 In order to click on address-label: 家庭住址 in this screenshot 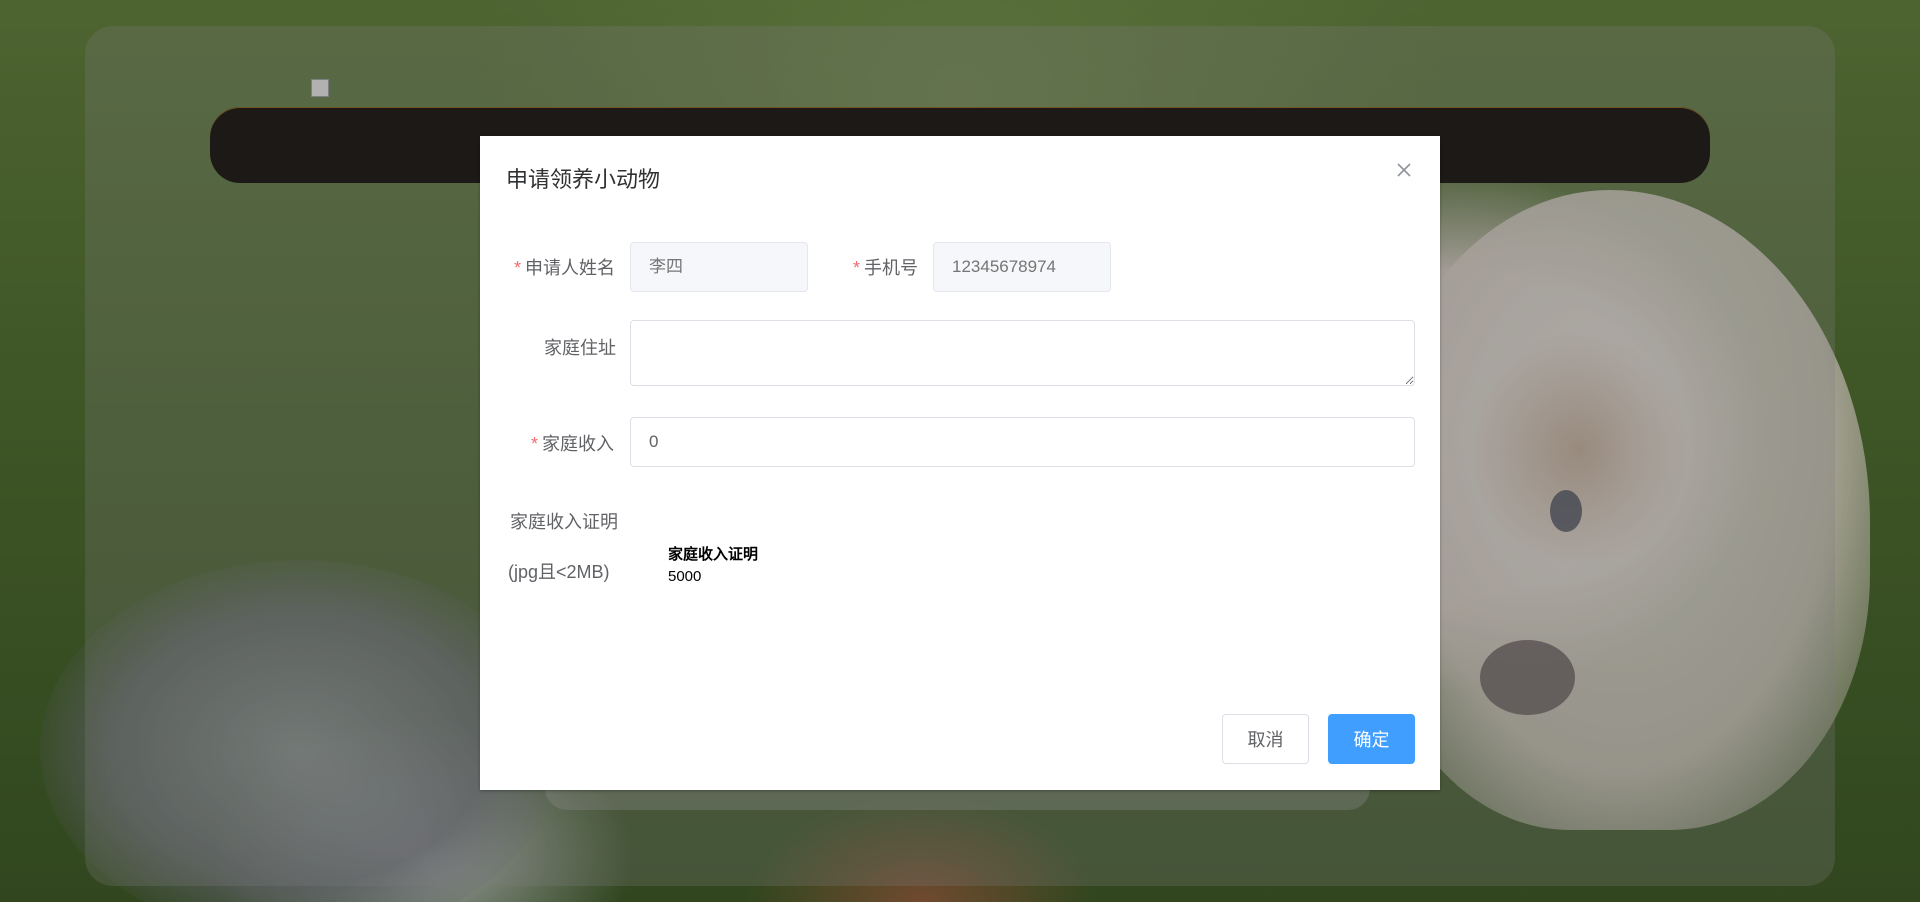, I will do `click(580, 348)`.